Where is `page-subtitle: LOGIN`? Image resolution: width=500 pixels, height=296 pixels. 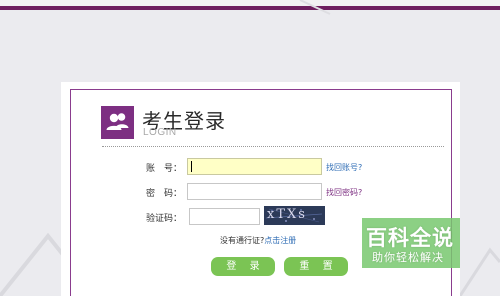 page-subtitle: LOGIN is located at coordinates (160, 132).